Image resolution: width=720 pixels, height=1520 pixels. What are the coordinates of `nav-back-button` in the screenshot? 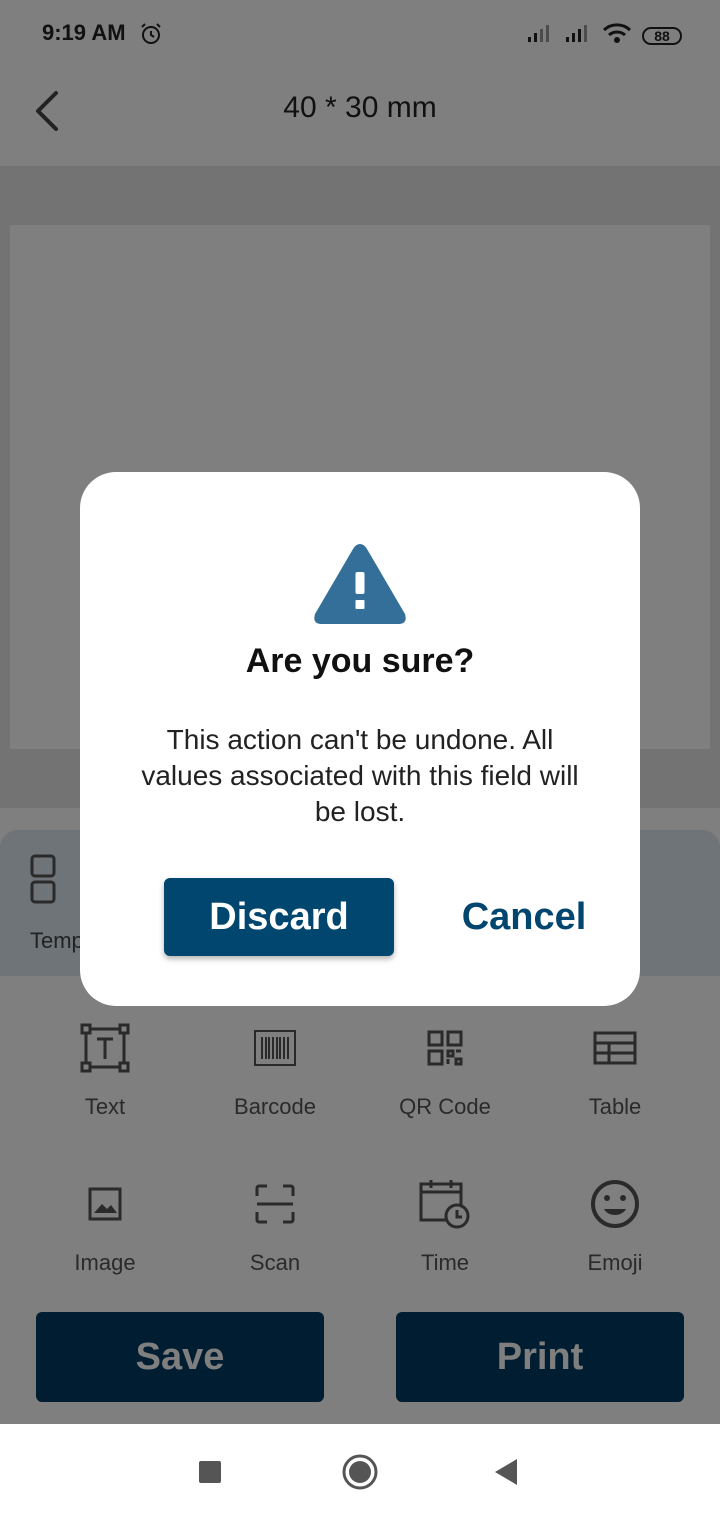 It's located at (506, 1472).